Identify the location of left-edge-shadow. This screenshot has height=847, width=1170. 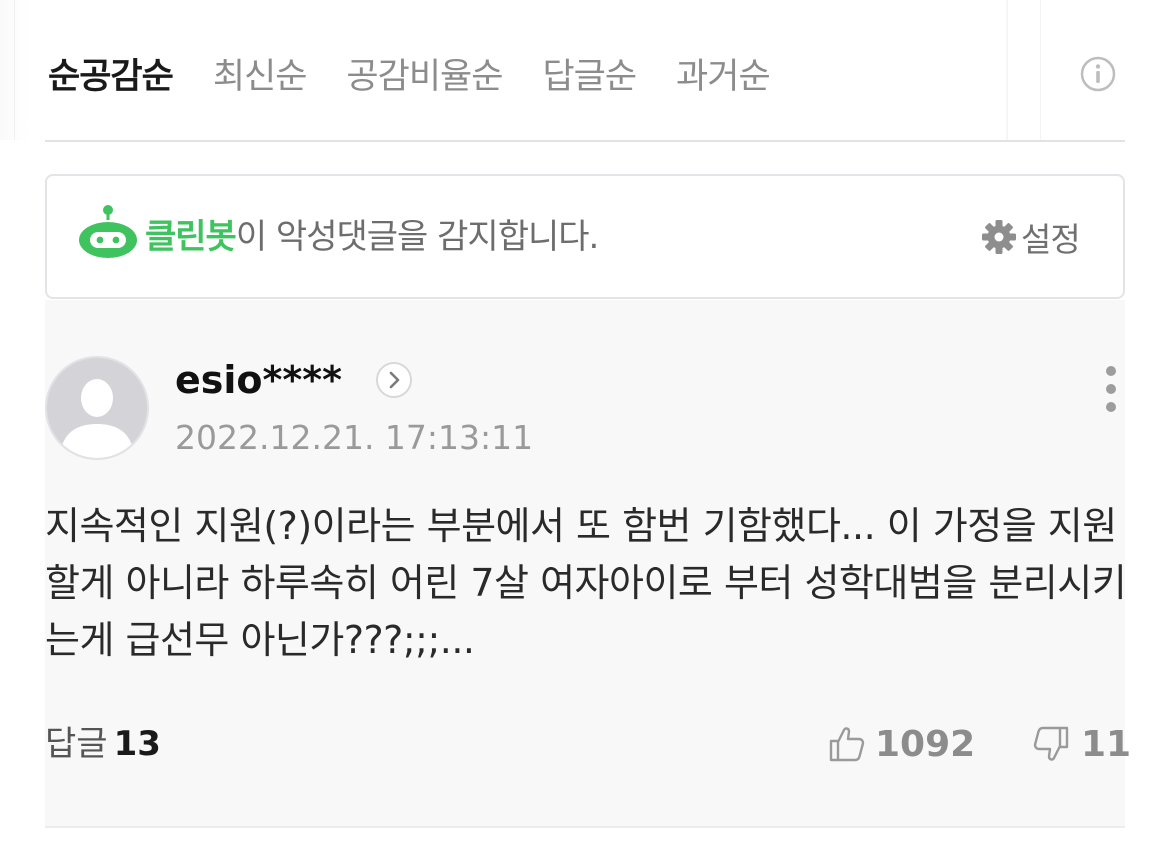
(15, 70).